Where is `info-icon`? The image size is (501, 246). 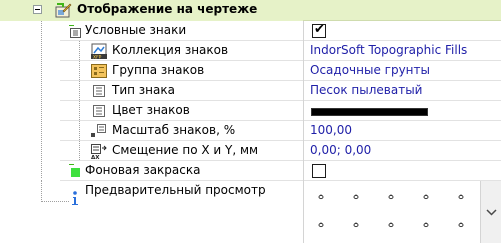 info-icon is located at coordinates (75, 198).